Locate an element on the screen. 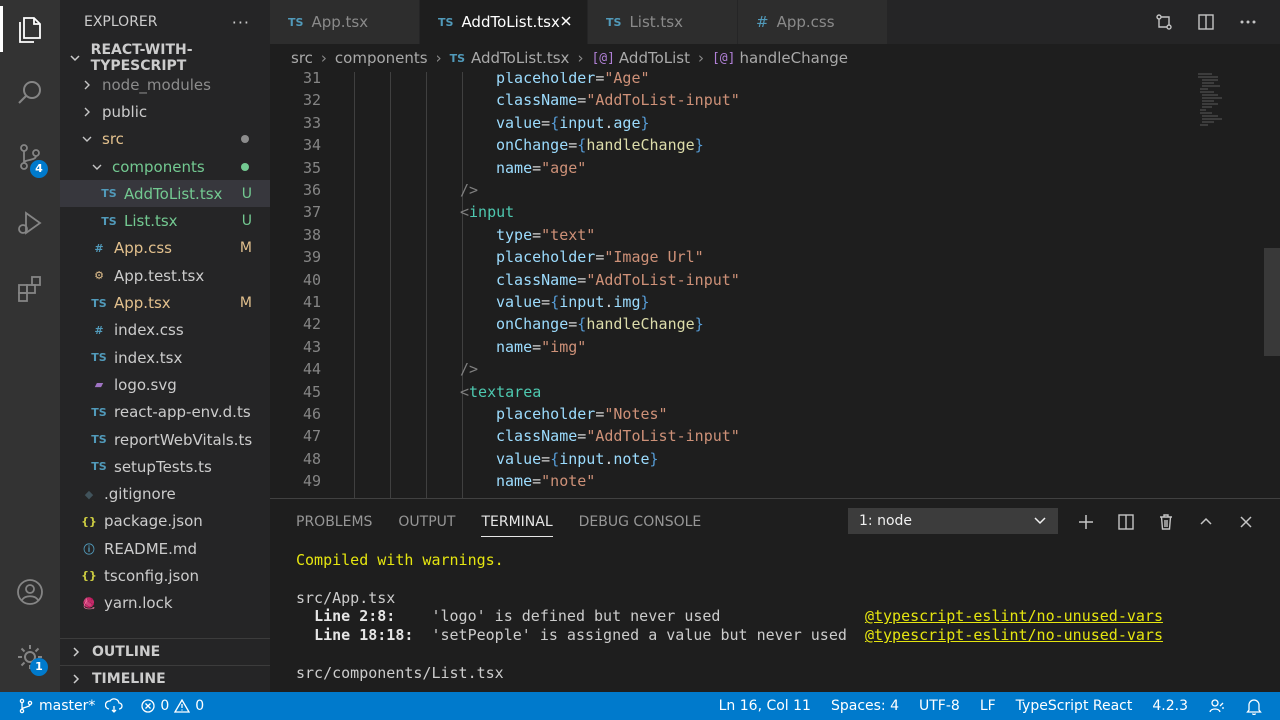 This screenshot has width=1280, height=720. git-status-badge: M is located at coordinates (245, 248).